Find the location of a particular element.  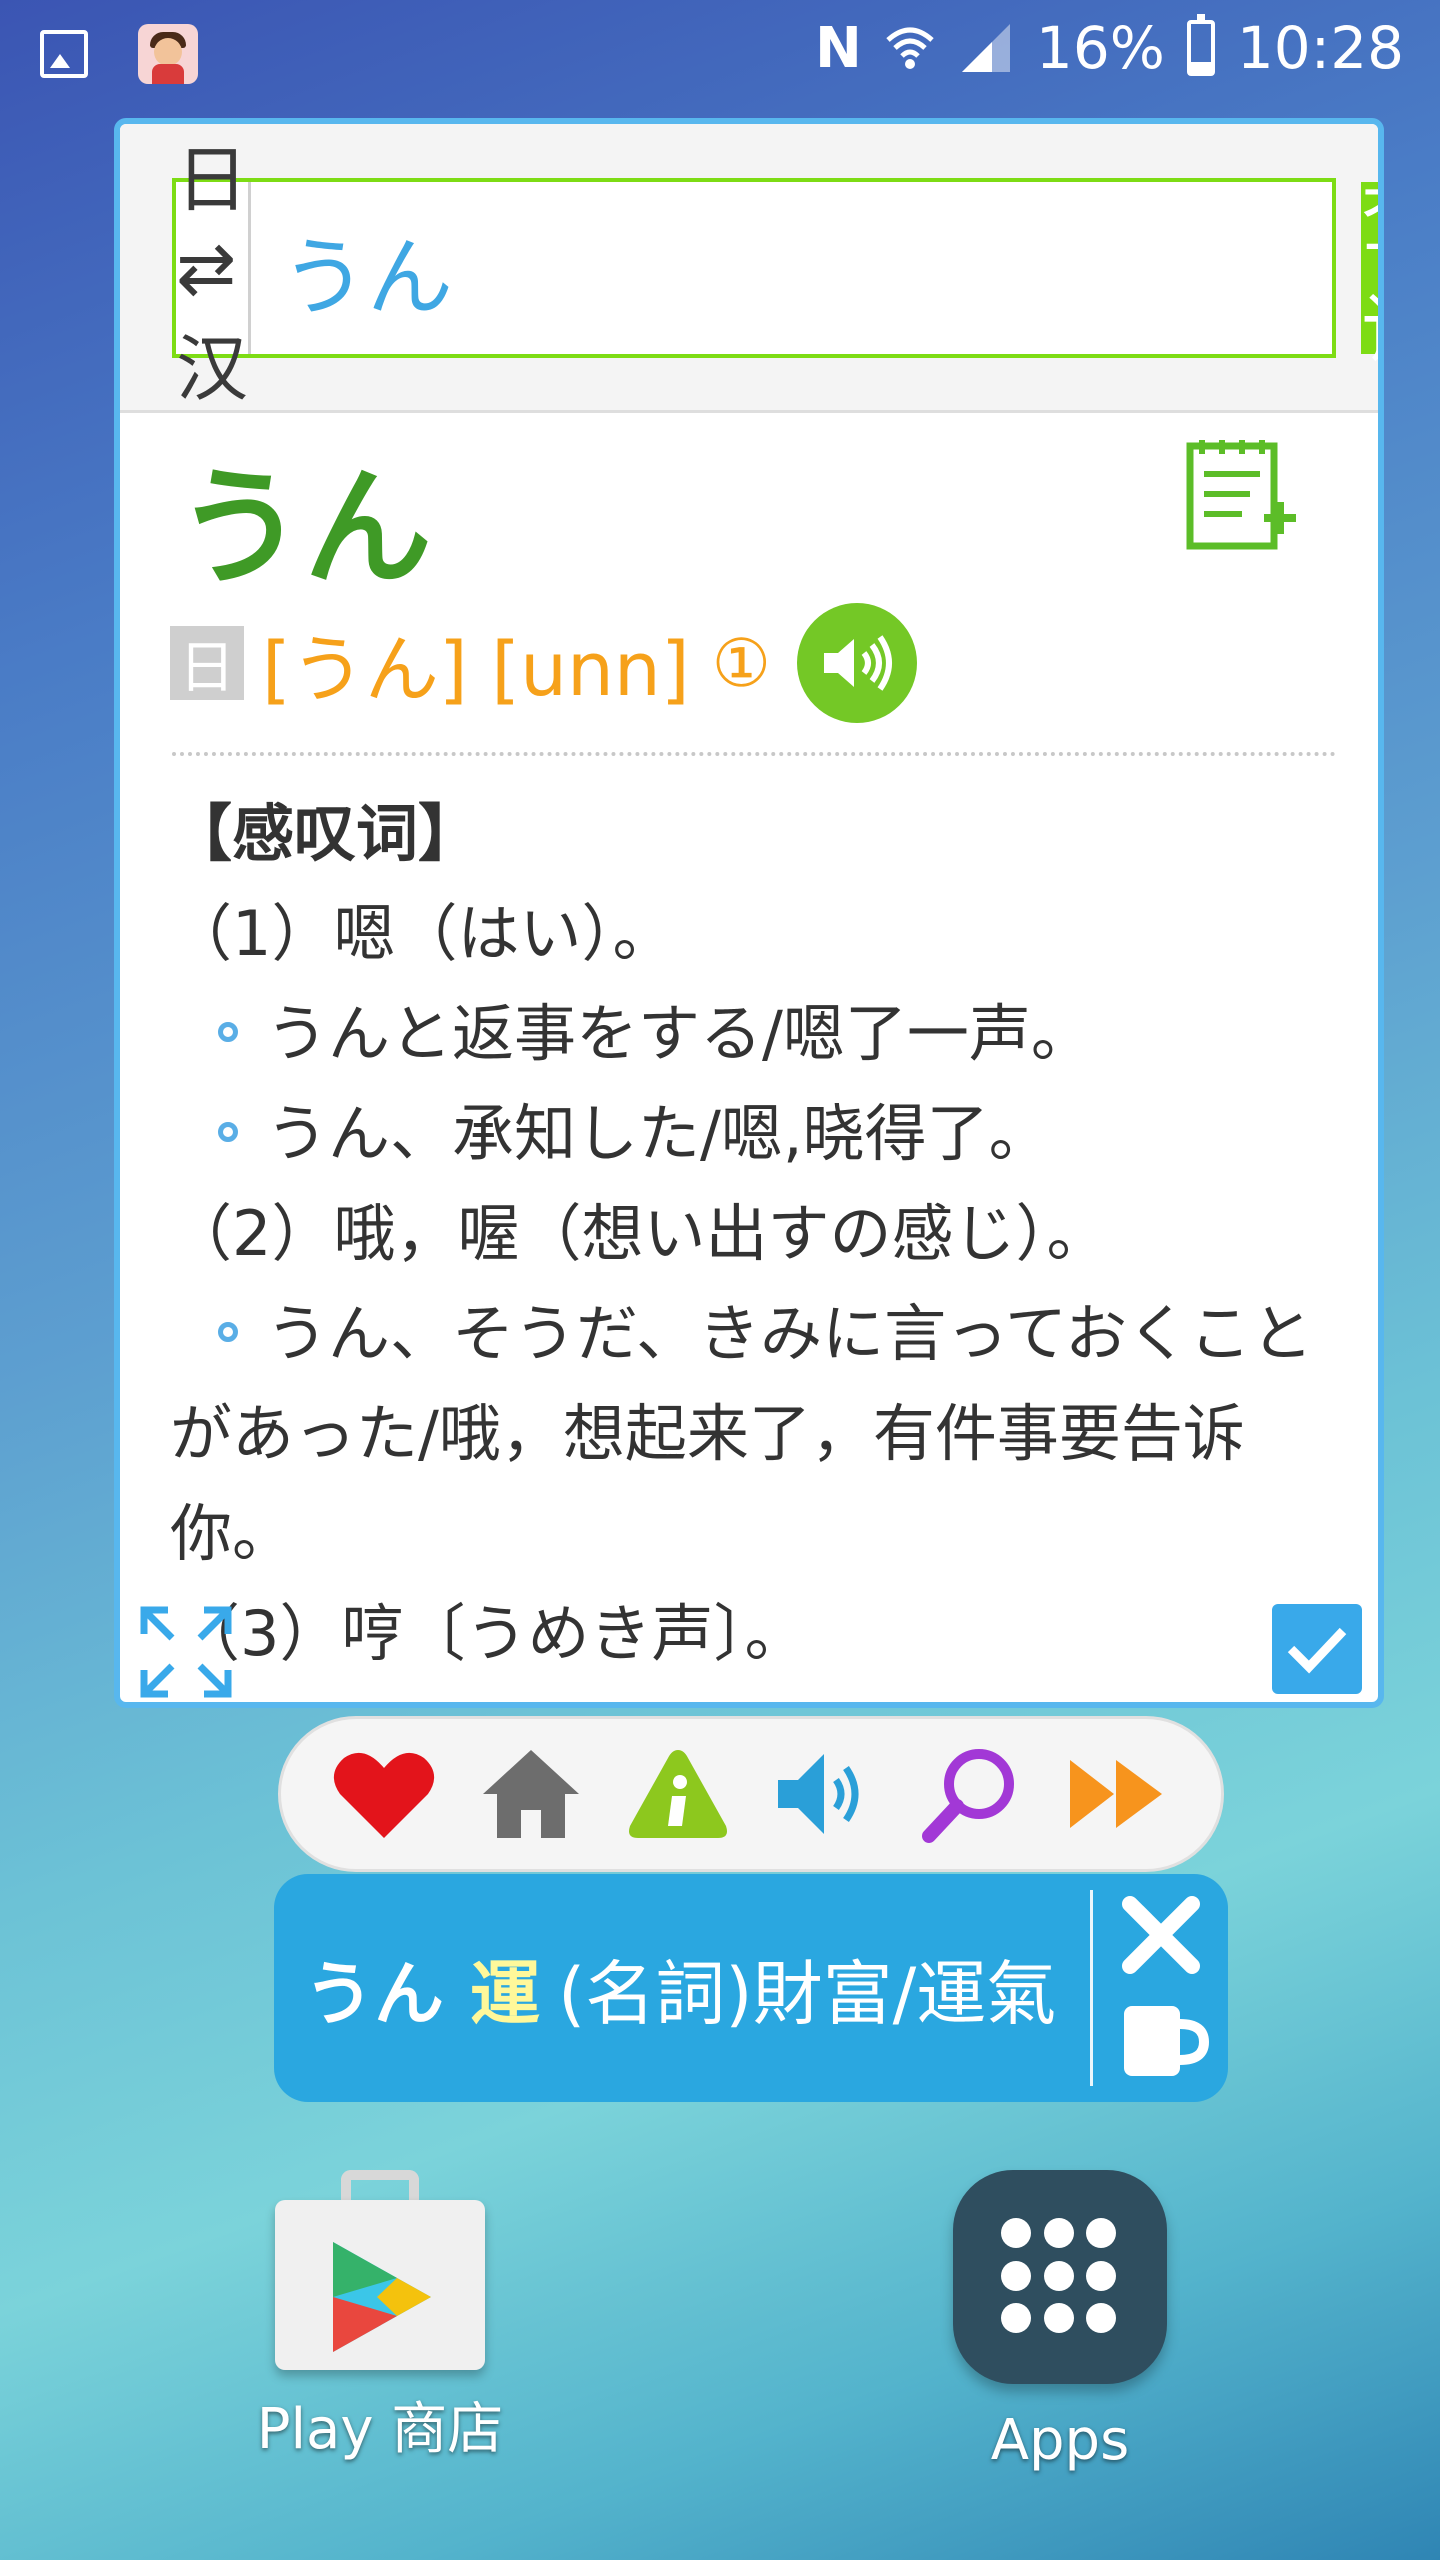

example-line: うん、承知した/嗯,晓得了。 is located at coordinates (760, 1134).